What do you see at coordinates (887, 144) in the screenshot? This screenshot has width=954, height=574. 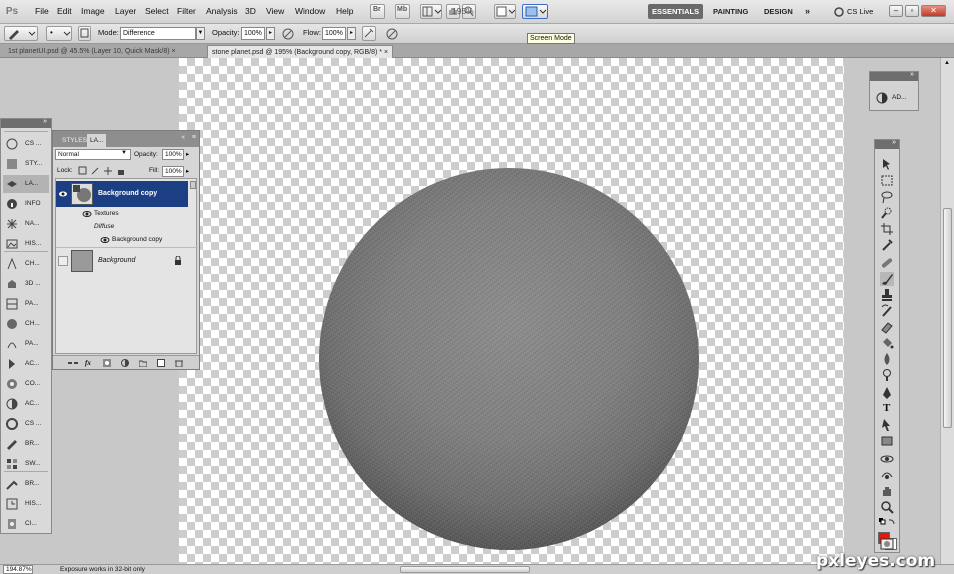 I see `toolbar-header: »` at bounding box center [887, 144].